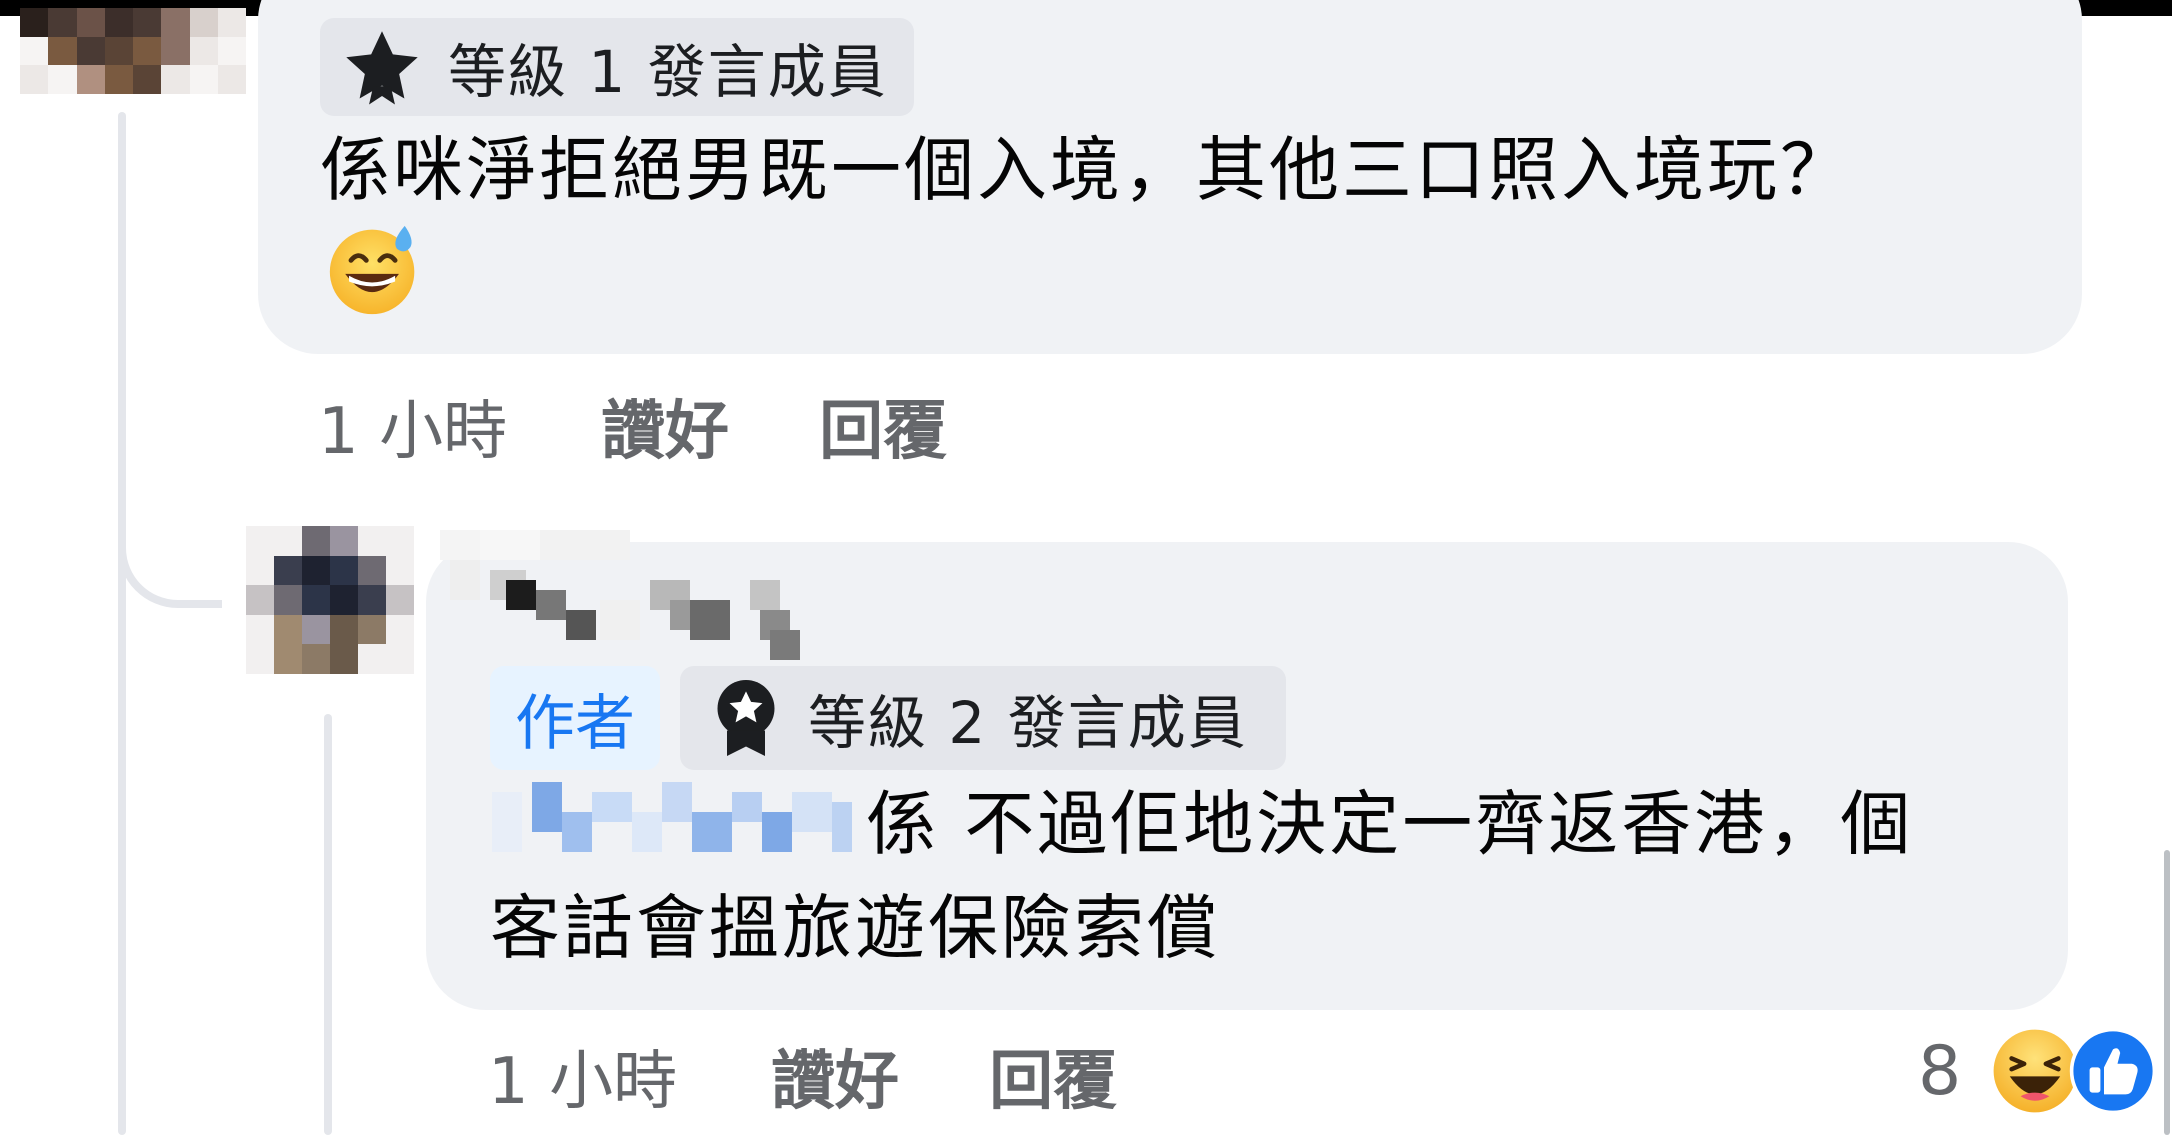 This screenshot has height=1135, width=2172. Describe the element at coordinates (746, 718) in the screenshot. I see `medal-icon` at that location.